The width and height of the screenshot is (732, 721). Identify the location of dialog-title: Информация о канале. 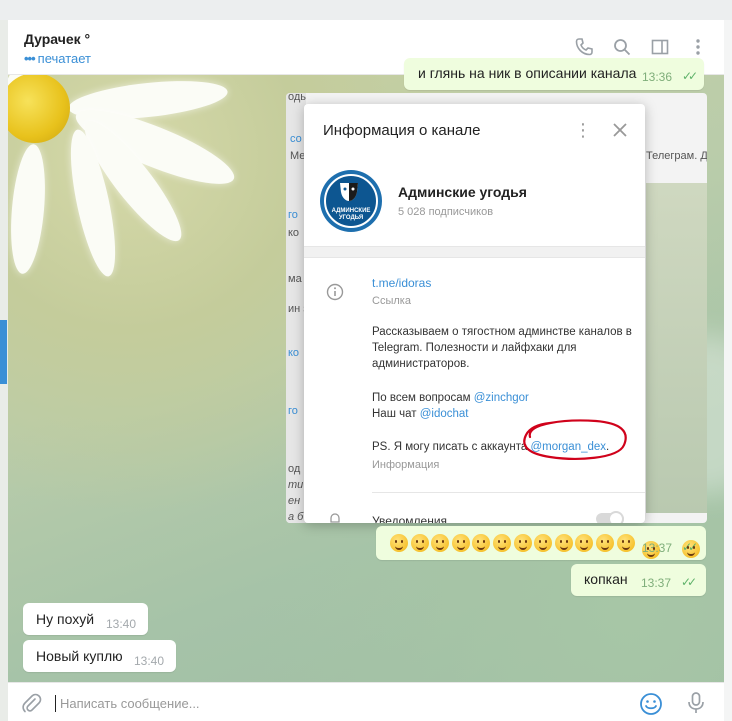
(402, 130).